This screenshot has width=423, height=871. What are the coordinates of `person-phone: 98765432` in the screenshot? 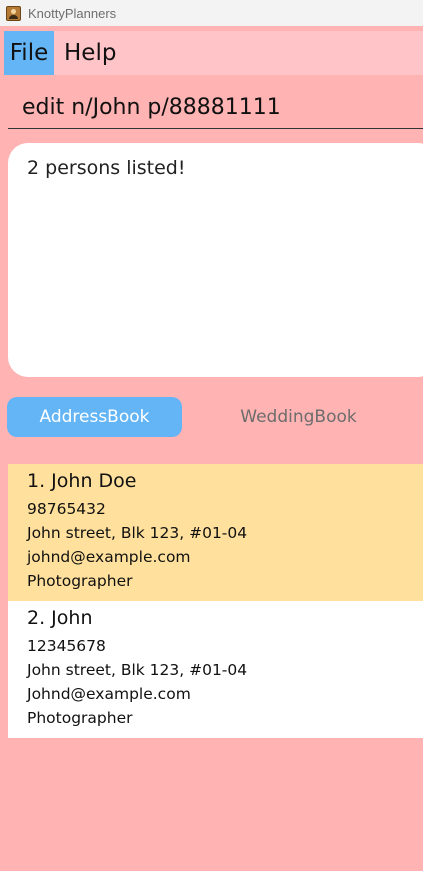 It's located at (66, 509).